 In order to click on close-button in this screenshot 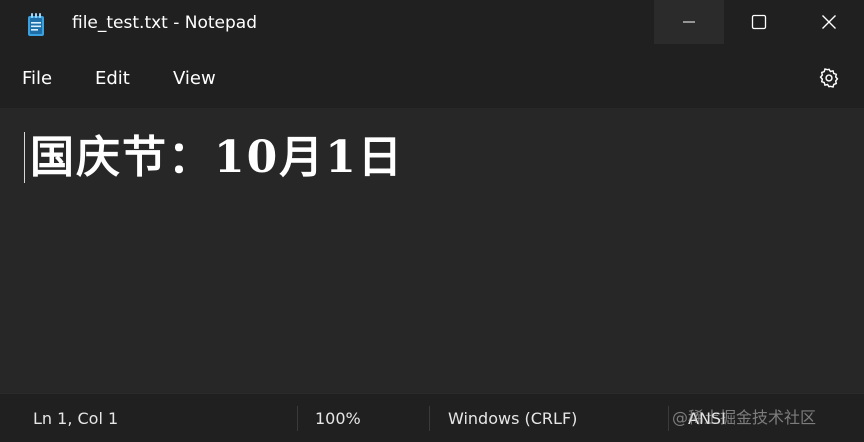, I will do `click(829, 22)`.